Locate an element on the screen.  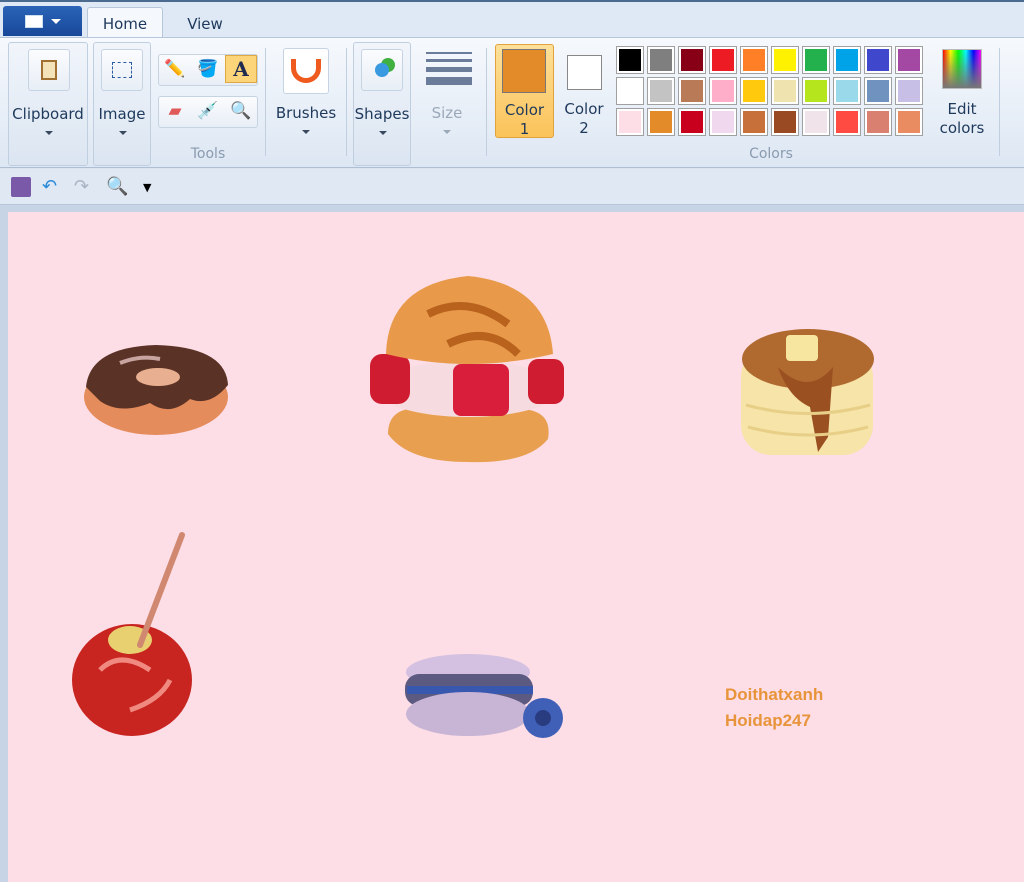
tools-row-2: ▰ 💉 🔍 is located at coordinates (208, 112).